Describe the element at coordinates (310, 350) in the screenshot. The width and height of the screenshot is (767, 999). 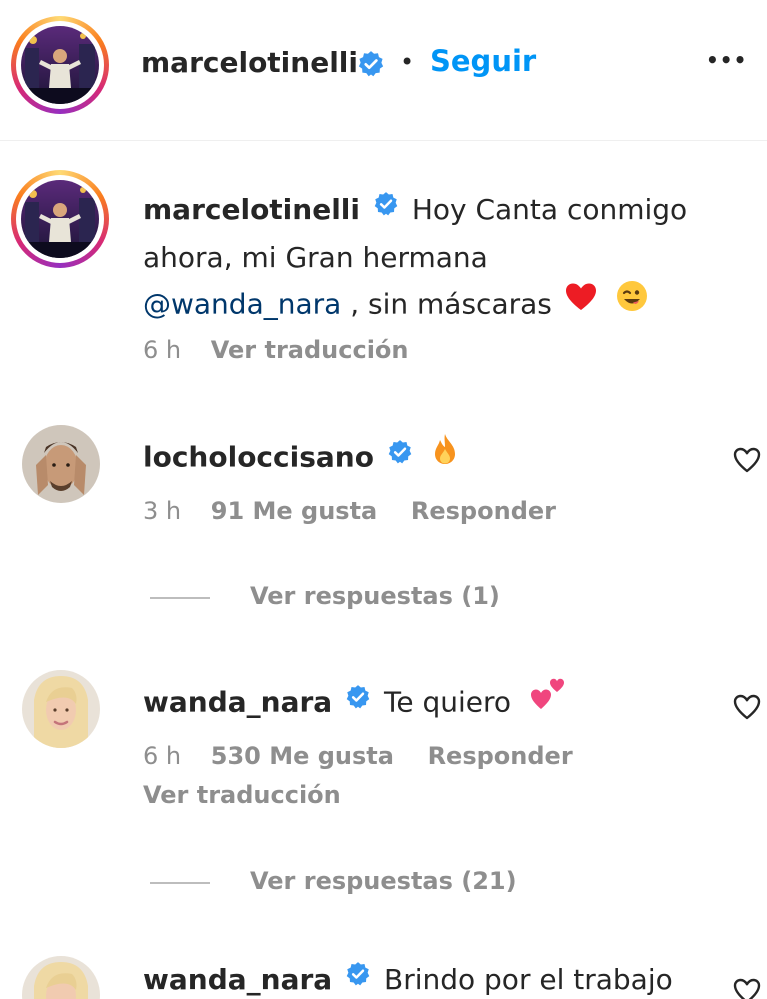
I see `caption-translate-link: Ver traducción` at that location.